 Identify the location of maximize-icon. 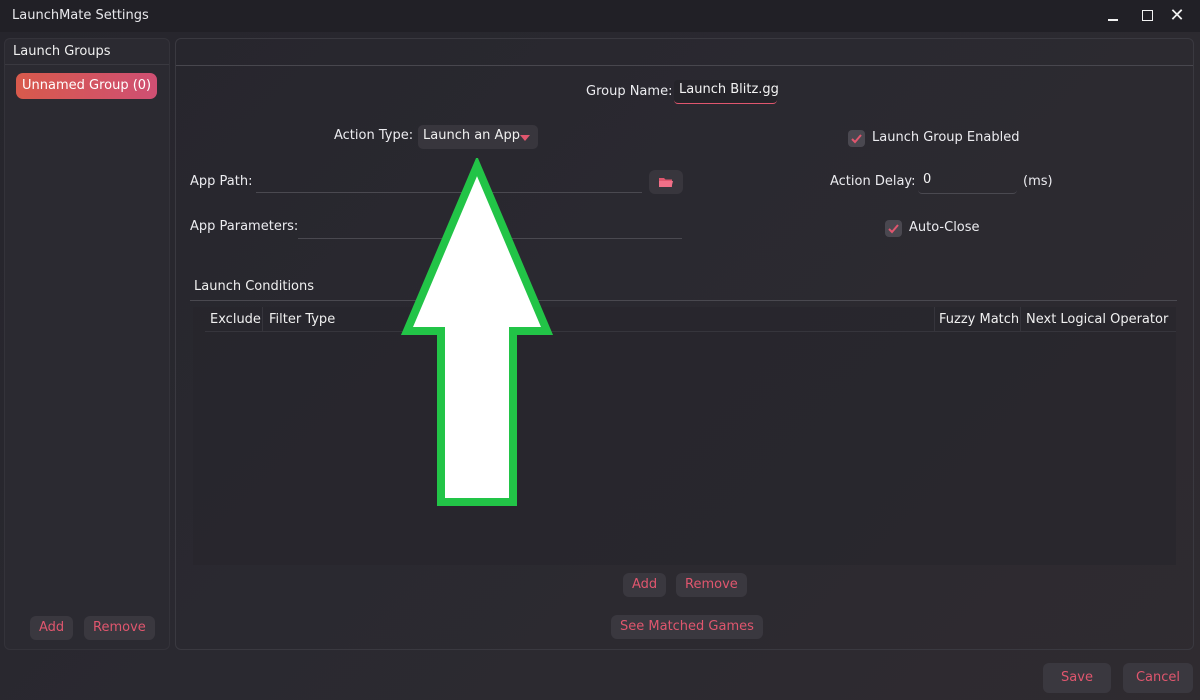
(1147, 15).